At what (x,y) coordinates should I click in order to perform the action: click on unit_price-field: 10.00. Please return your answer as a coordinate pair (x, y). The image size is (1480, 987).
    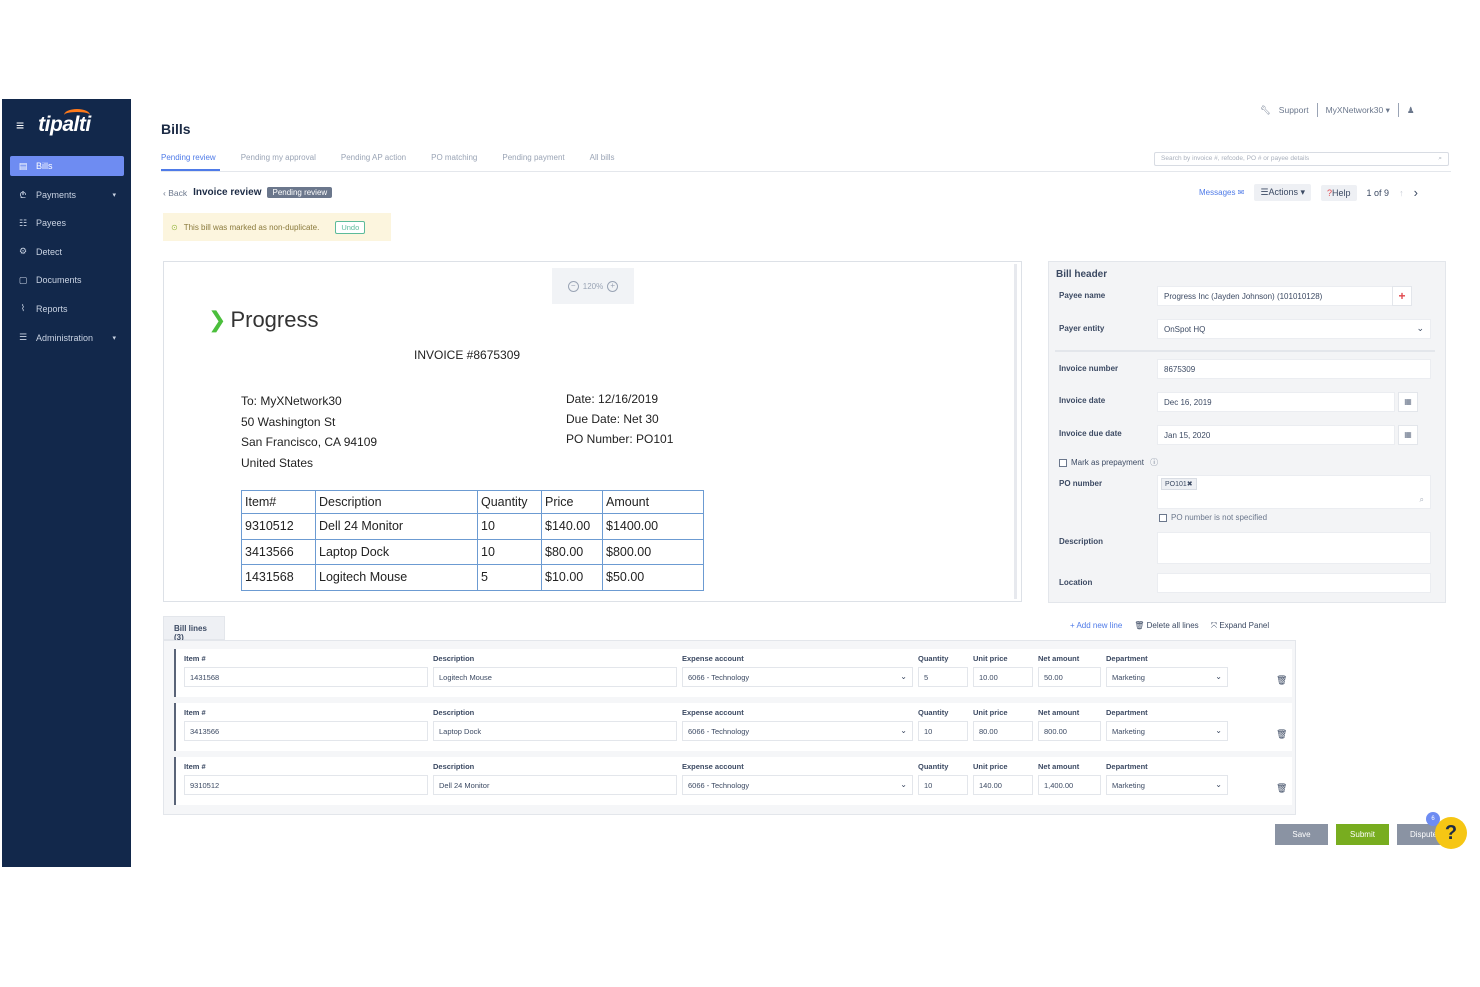
    Looking at the image, I should click on (1003, 677).